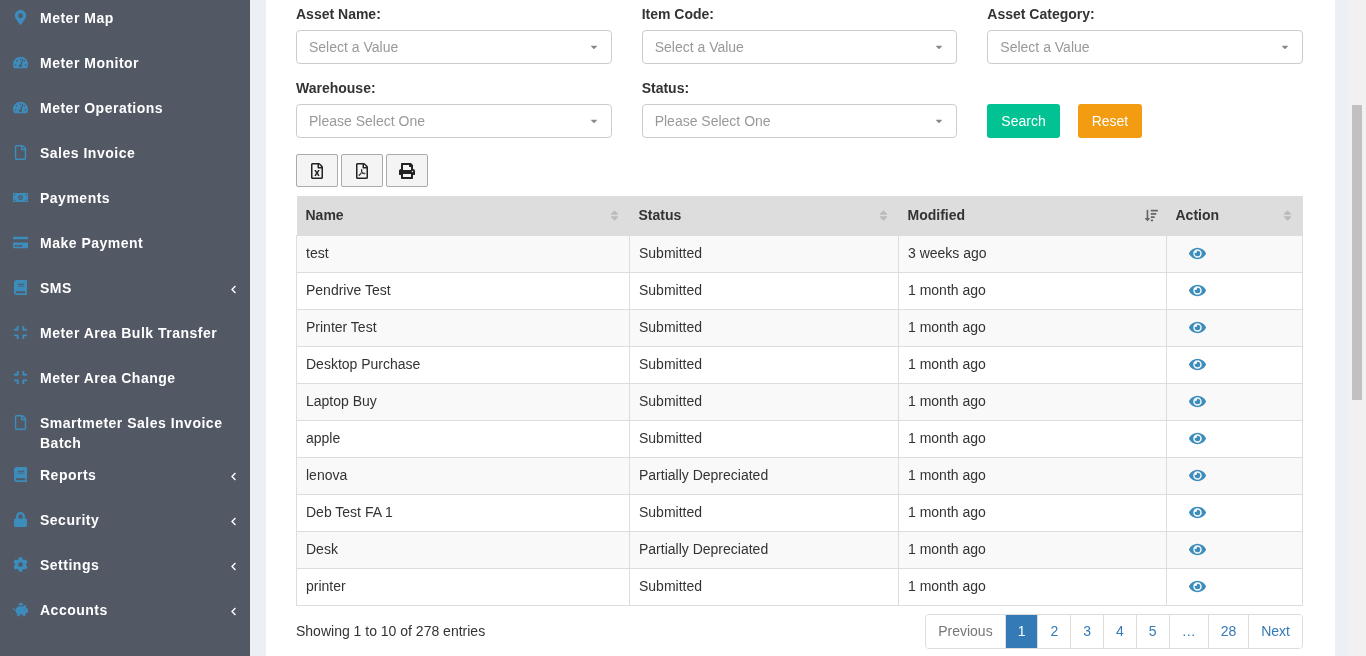 The height and width of the screenshot is (656, 1366). Describe the element at coordinates (463, 327) in the screenshot. I see `table-cell: Printer Test` at that location.